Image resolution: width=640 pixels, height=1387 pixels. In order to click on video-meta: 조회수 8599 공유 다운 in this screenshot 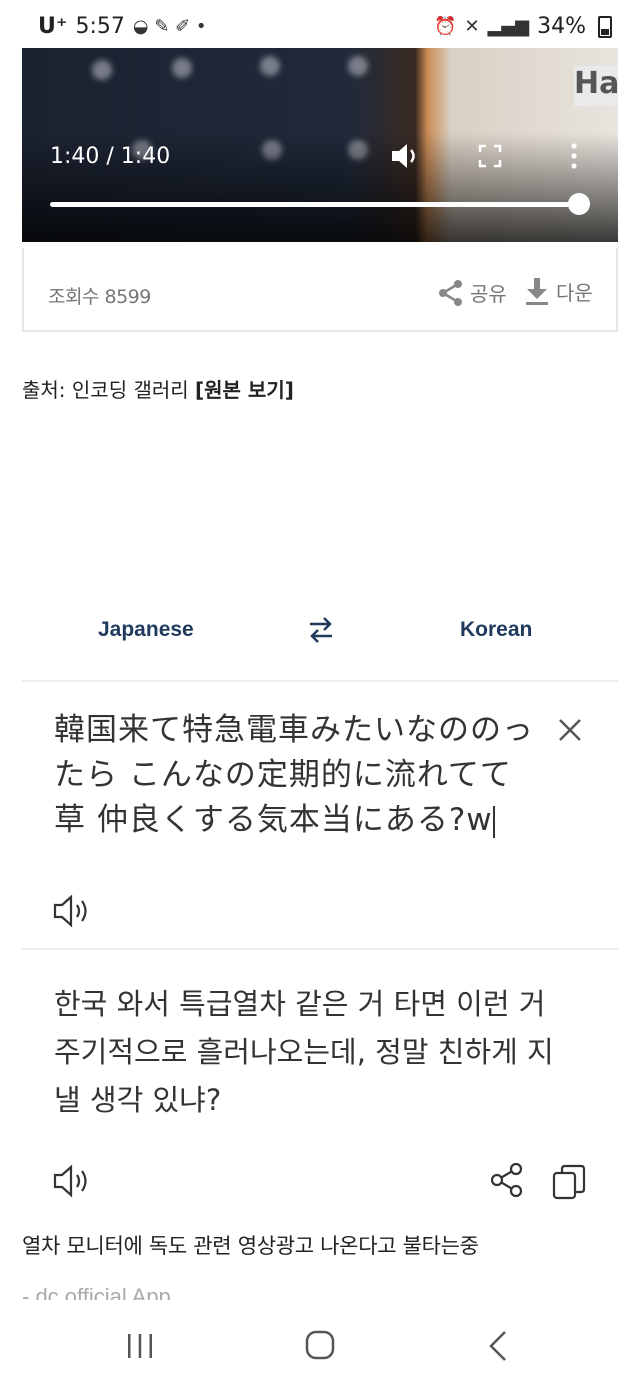, I will do `click(320, 290)`.